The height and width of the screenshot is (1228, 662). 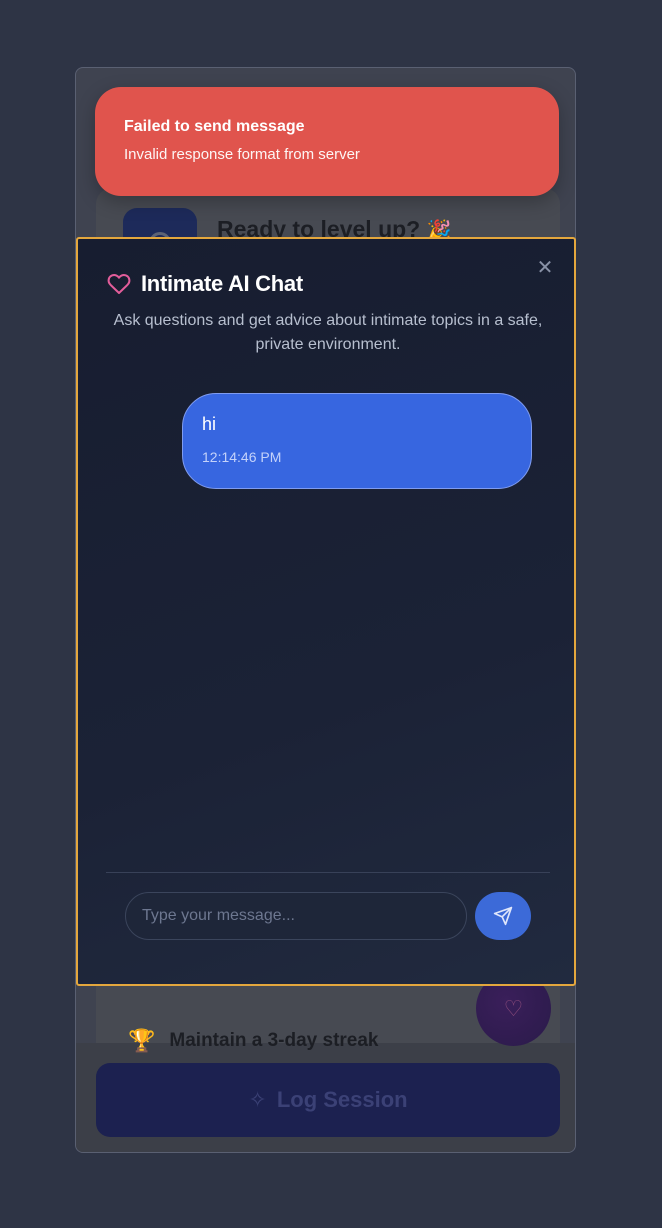 What do you see at coordinates (209, 424) in the screenshot?
I see `message-text: hi` at bounding box center [209, 424].